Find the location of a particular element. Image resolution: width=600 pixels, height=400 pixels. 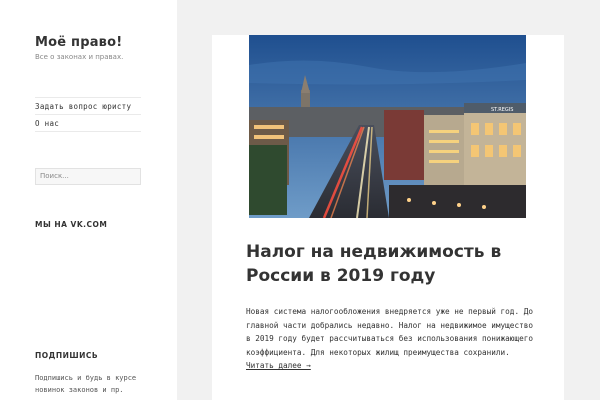

site-title: Моё право! is located at coordinates (78, 42).